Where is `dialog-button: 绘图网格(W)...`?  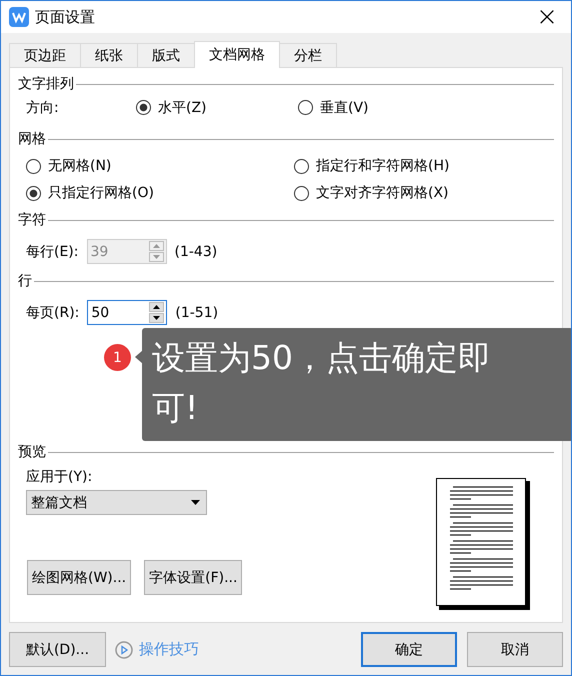 dialog-button: 绘图网格(W)... is located at coordinates (79, 577).